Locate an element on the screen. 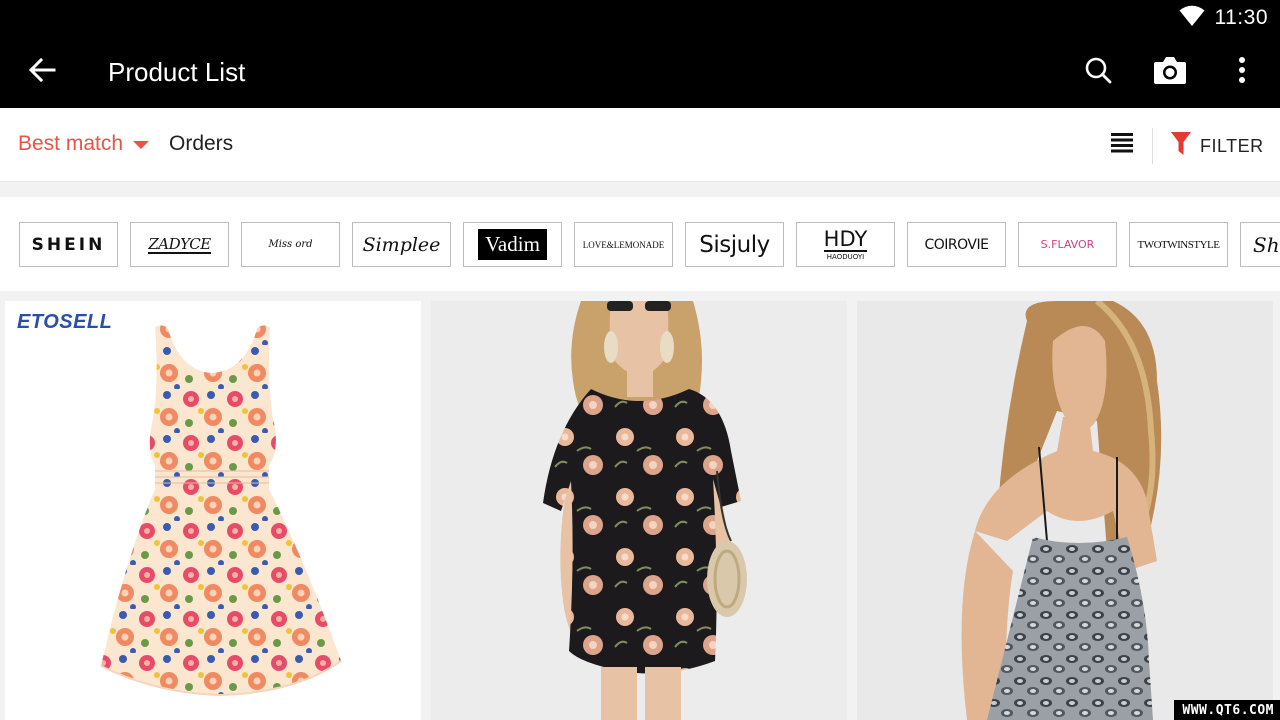  sort-best-match-dropdown: Best match is located at coordinates (84, 144).